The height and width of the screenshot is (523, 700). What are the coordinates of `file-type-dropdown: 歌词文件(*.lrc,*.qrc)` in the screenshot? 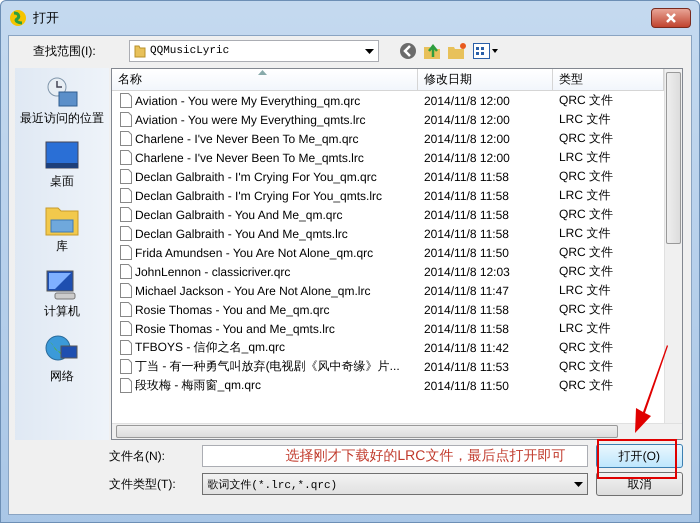 It's located at (395, 484).